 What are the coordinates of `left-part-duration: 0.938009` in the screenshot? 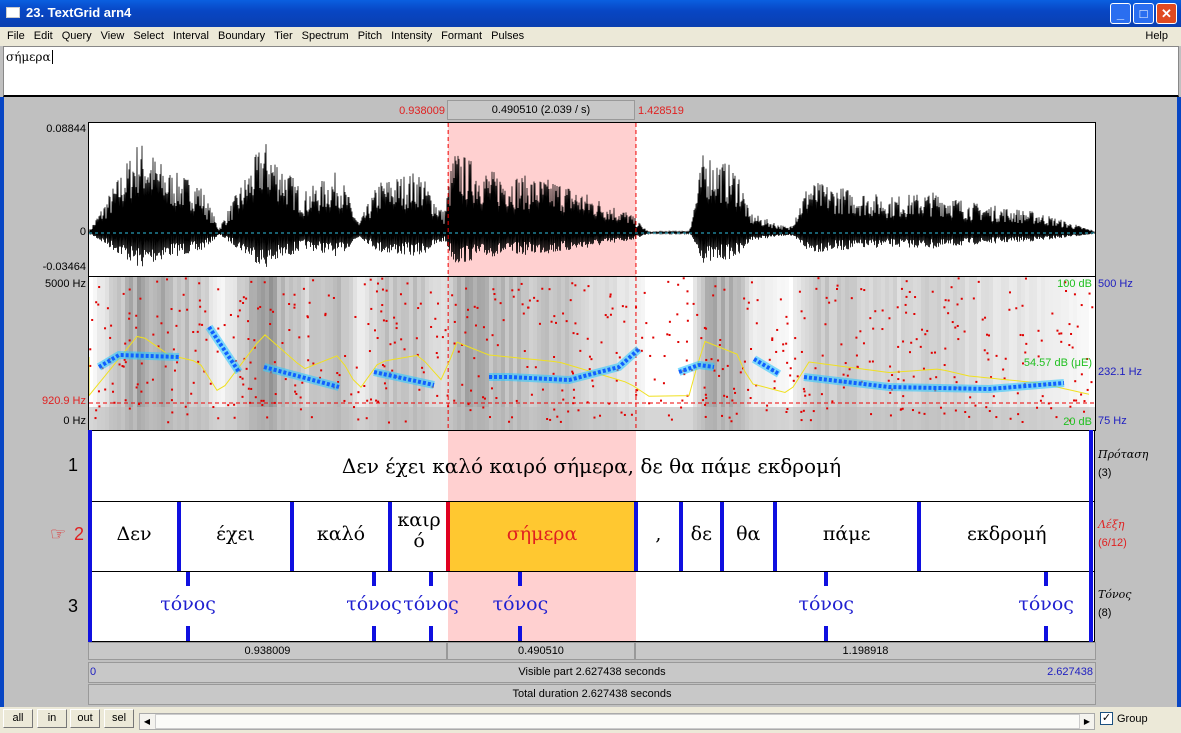 It's located at (267, 651).